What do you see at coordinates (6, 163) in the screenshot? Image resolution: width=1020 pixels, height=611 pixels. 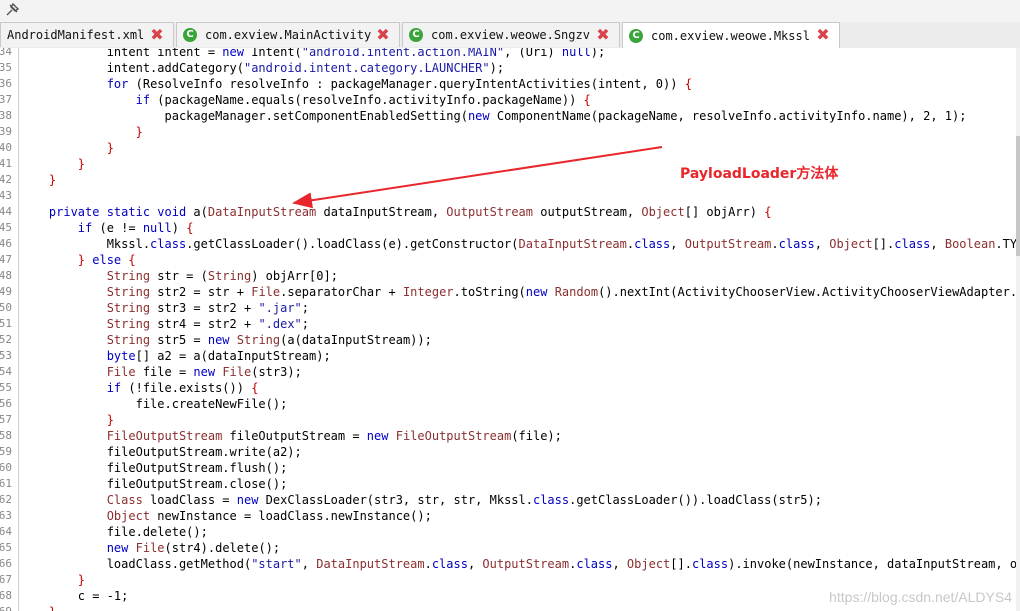 I see `line-number: 41` at bounding box center [6, 163].